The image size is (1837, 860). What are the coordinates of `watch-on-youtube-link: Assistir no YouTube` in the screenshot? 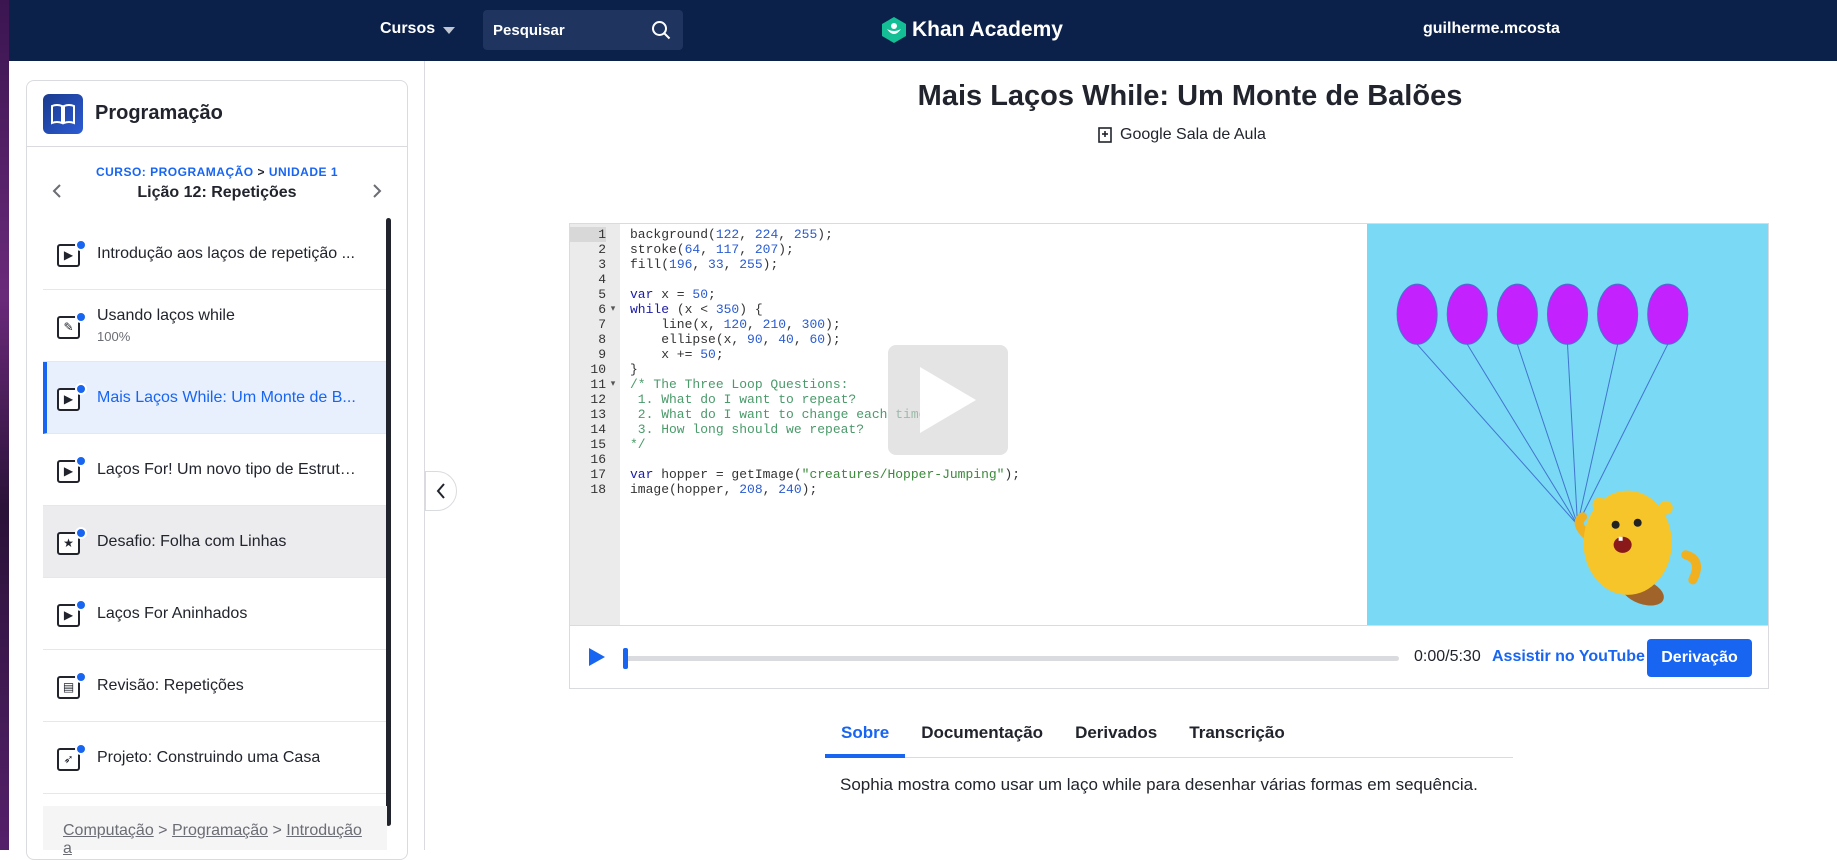 It's located at (1568, 657).